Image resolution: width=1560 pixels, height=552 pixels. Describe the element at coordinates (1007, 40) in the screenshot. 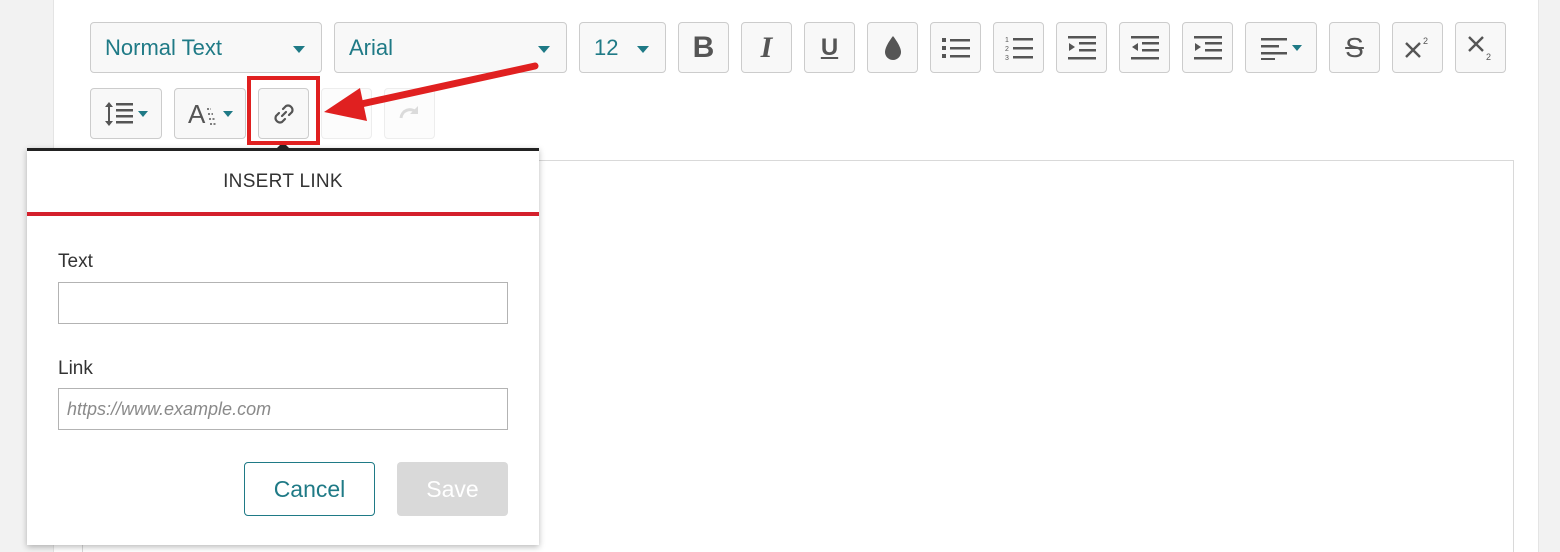

I see `svg-text: 1` at that location.